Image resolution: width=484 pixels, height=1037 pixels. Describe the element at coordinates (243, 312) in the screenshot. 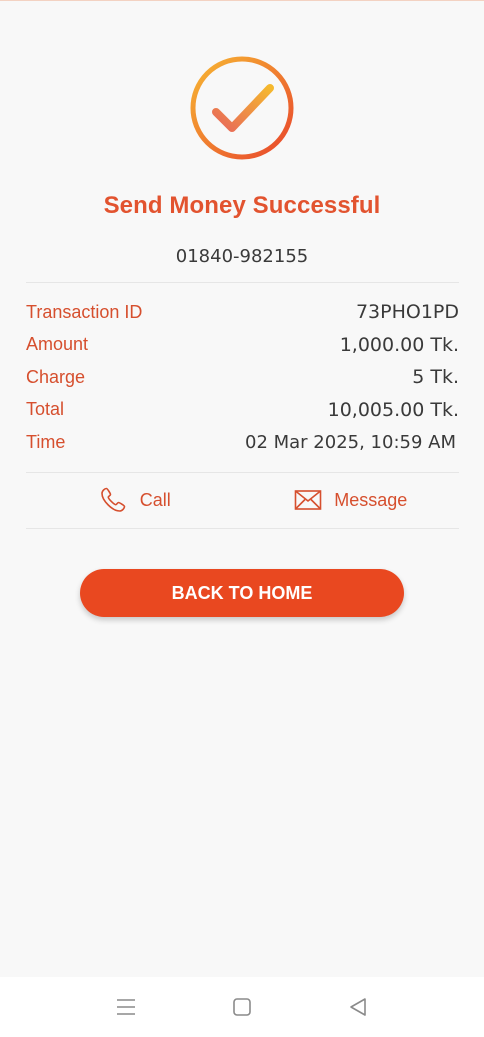

I see `detail-row-transaction-id: Transaction ID 73PHO1PD` at that location.